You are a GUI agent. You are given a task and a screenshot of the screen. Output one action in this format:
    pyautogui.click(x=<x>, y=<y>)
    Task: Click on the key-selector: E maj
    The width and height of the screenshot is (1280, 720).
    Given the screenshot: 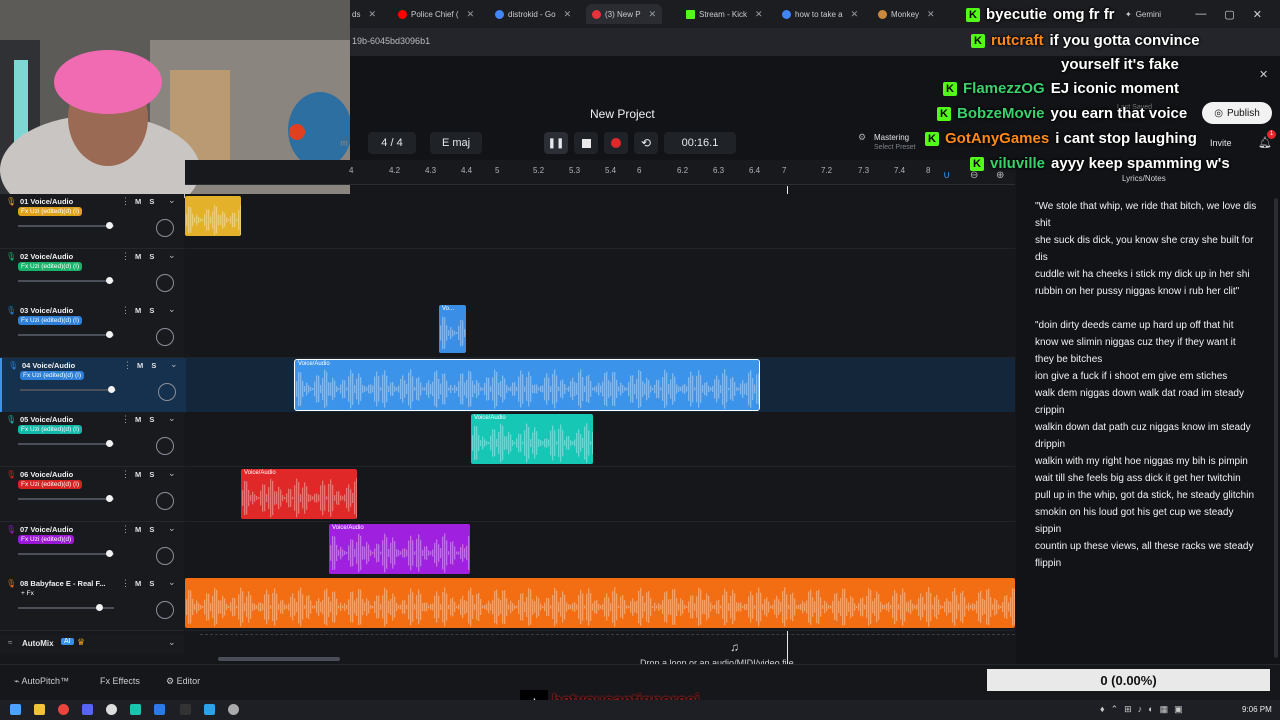 What is the action you would take?
    pyautogui.click(x=456, y=143)
    